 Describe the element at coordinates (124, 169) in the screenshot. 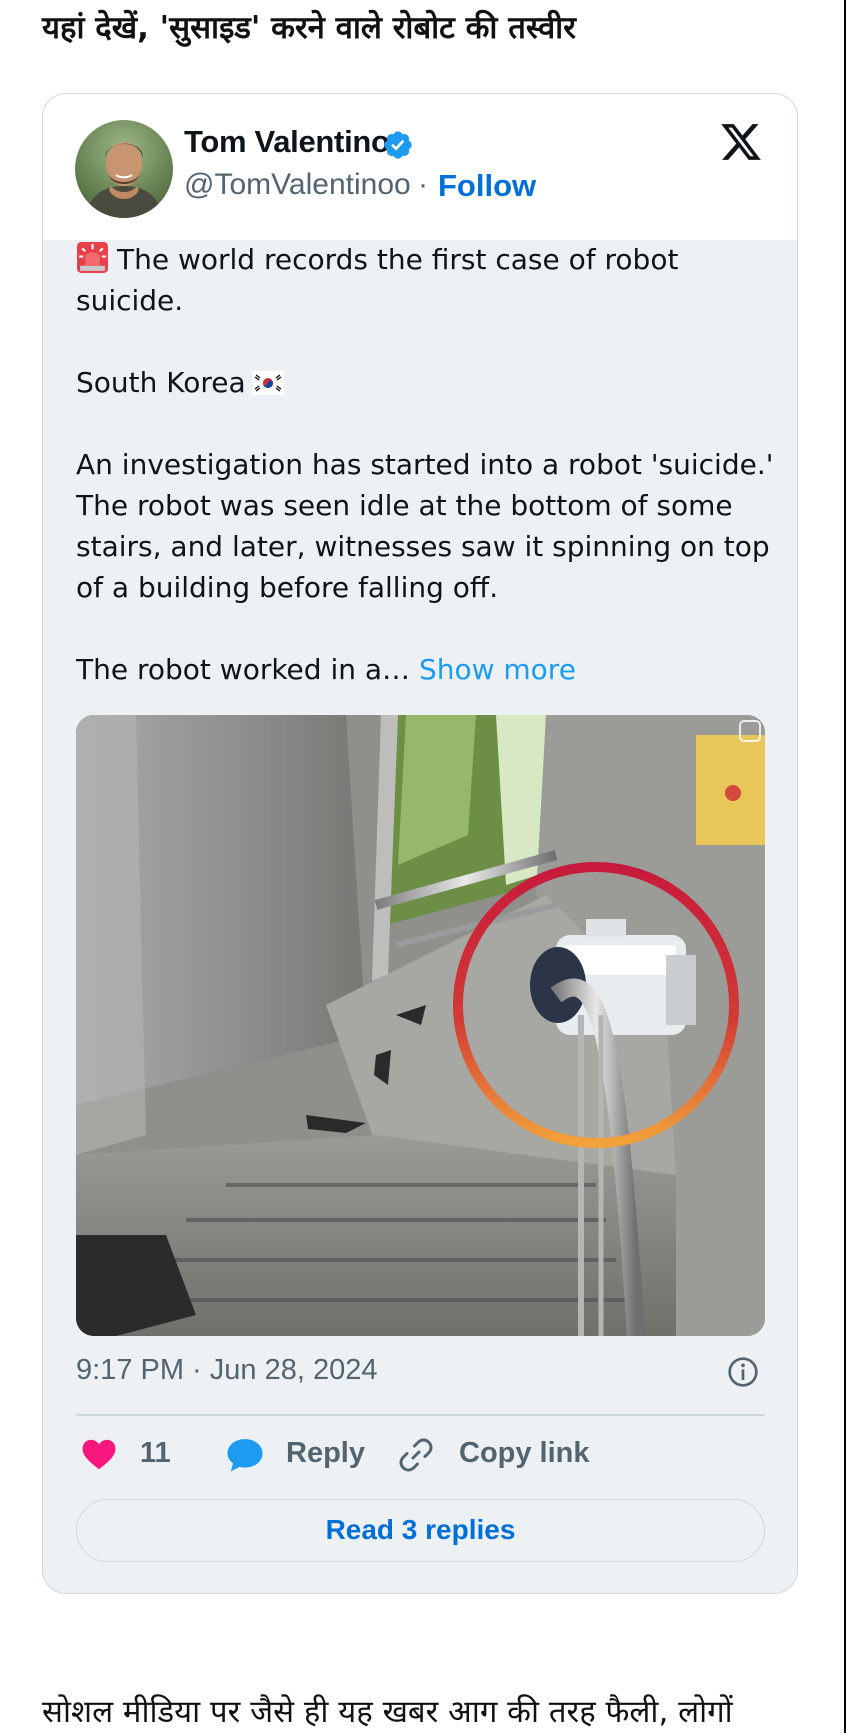

I see `author-avatar` at that location.